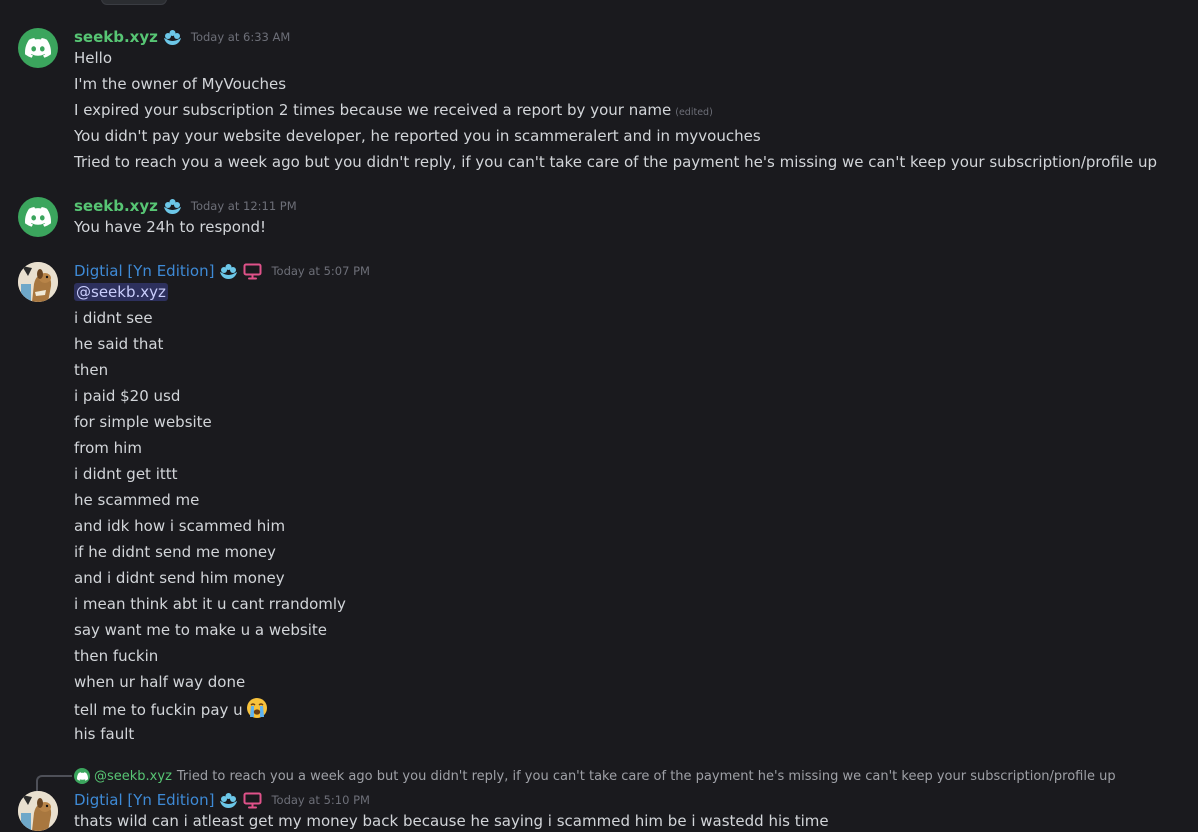  Describe the element at coordinates (170, 227) in the screenshot. I see `message-line: You have 24h to respond!` at that location.